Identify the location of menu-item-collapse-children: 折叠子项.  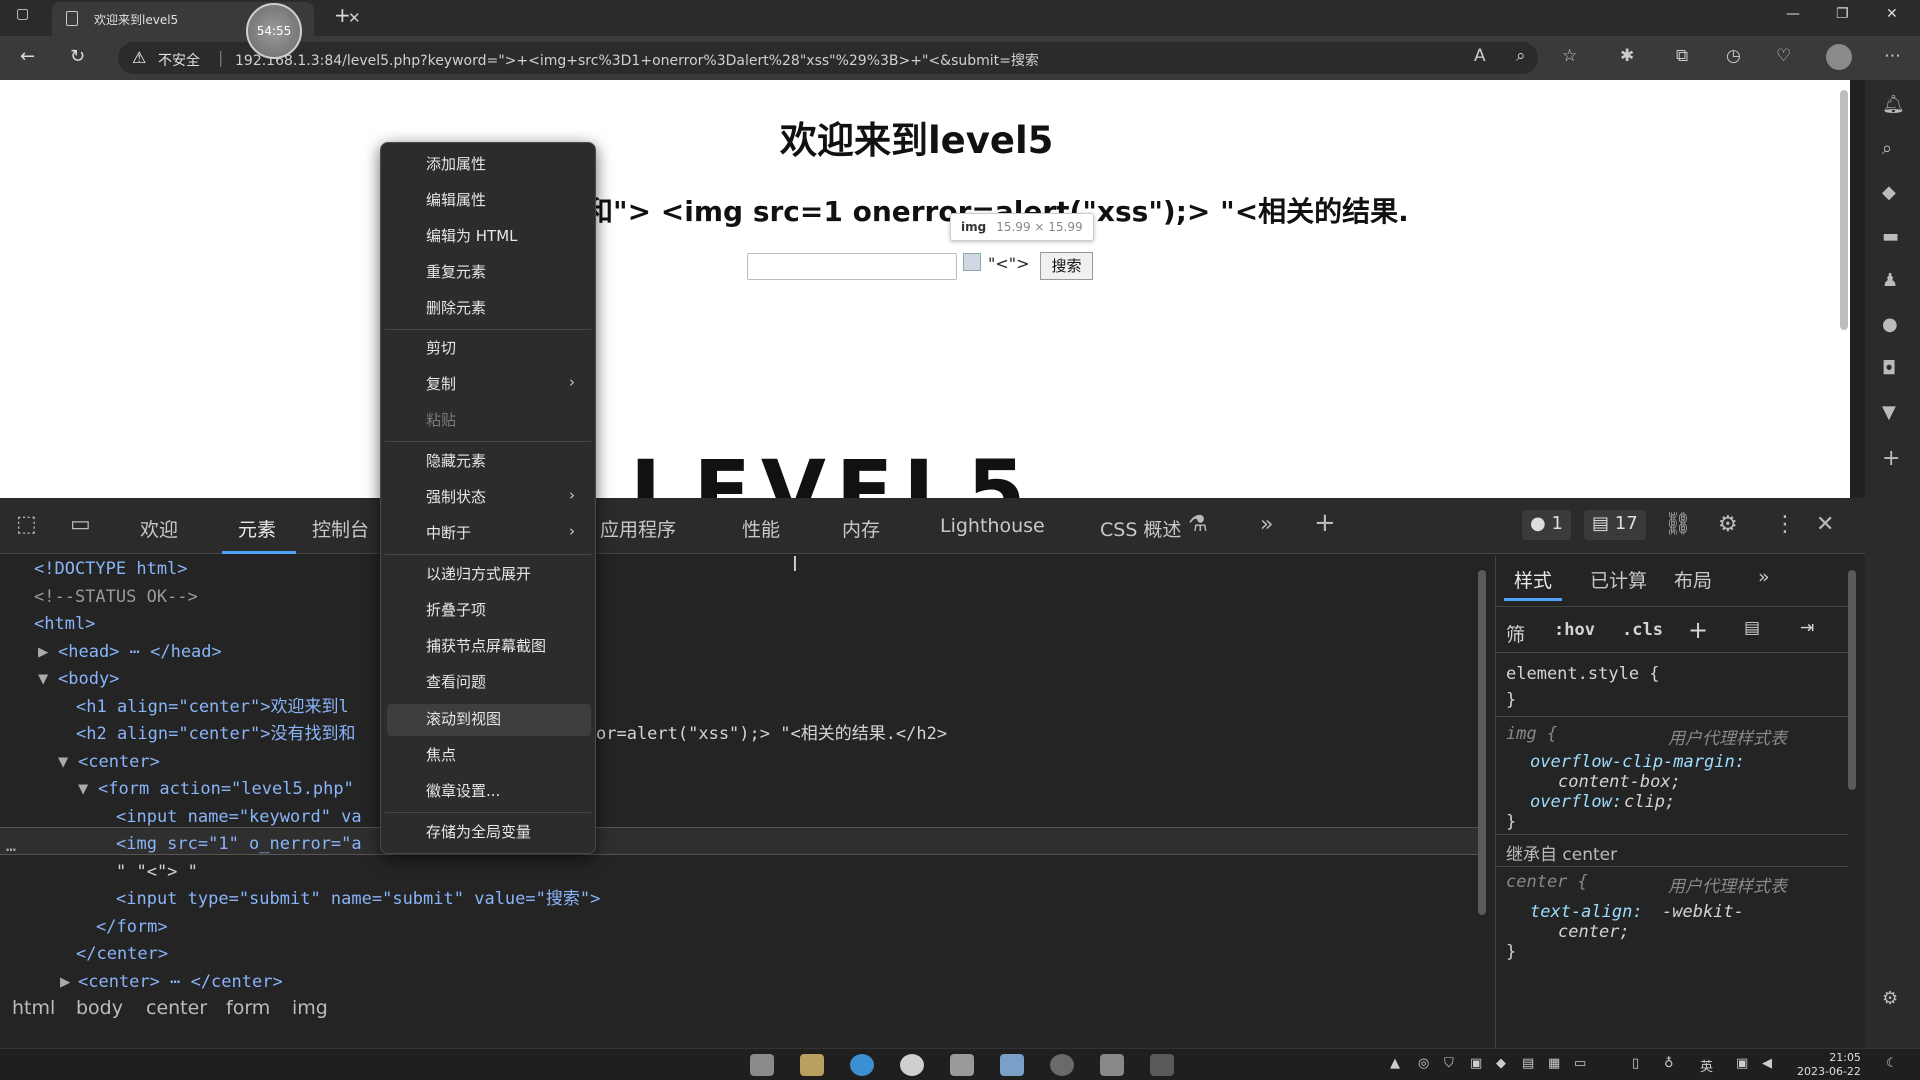
(456, 609).